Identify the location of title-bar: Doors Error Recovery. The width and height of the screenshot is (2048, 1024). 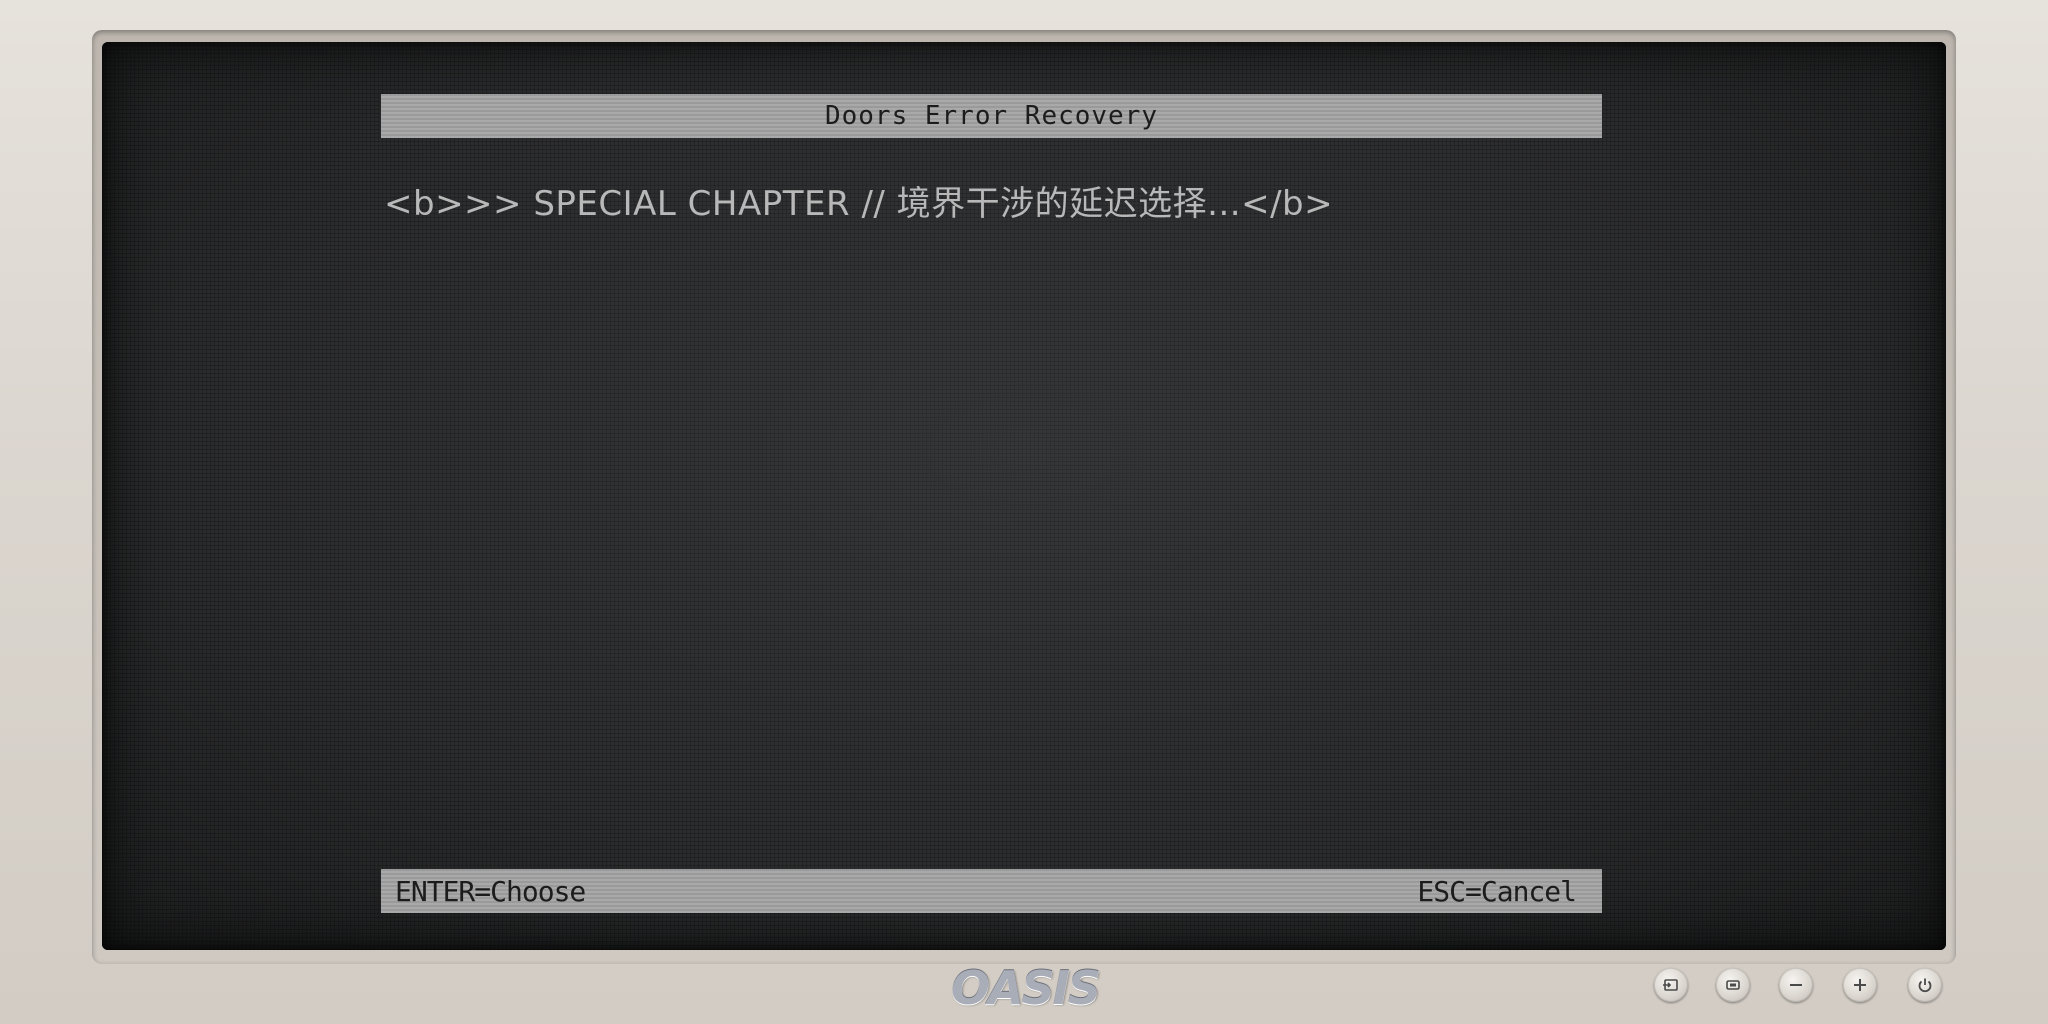
(991, 116).